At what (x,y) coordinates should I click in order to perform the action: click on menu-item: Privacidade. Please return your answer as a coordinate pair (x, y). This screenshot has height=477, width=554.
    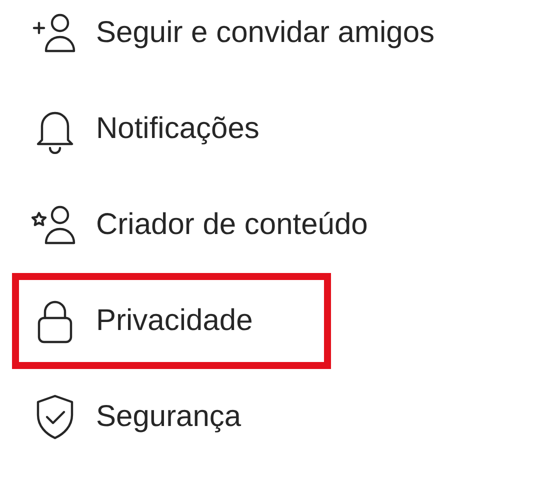
    Looking at the image, I should click on (141, 321).